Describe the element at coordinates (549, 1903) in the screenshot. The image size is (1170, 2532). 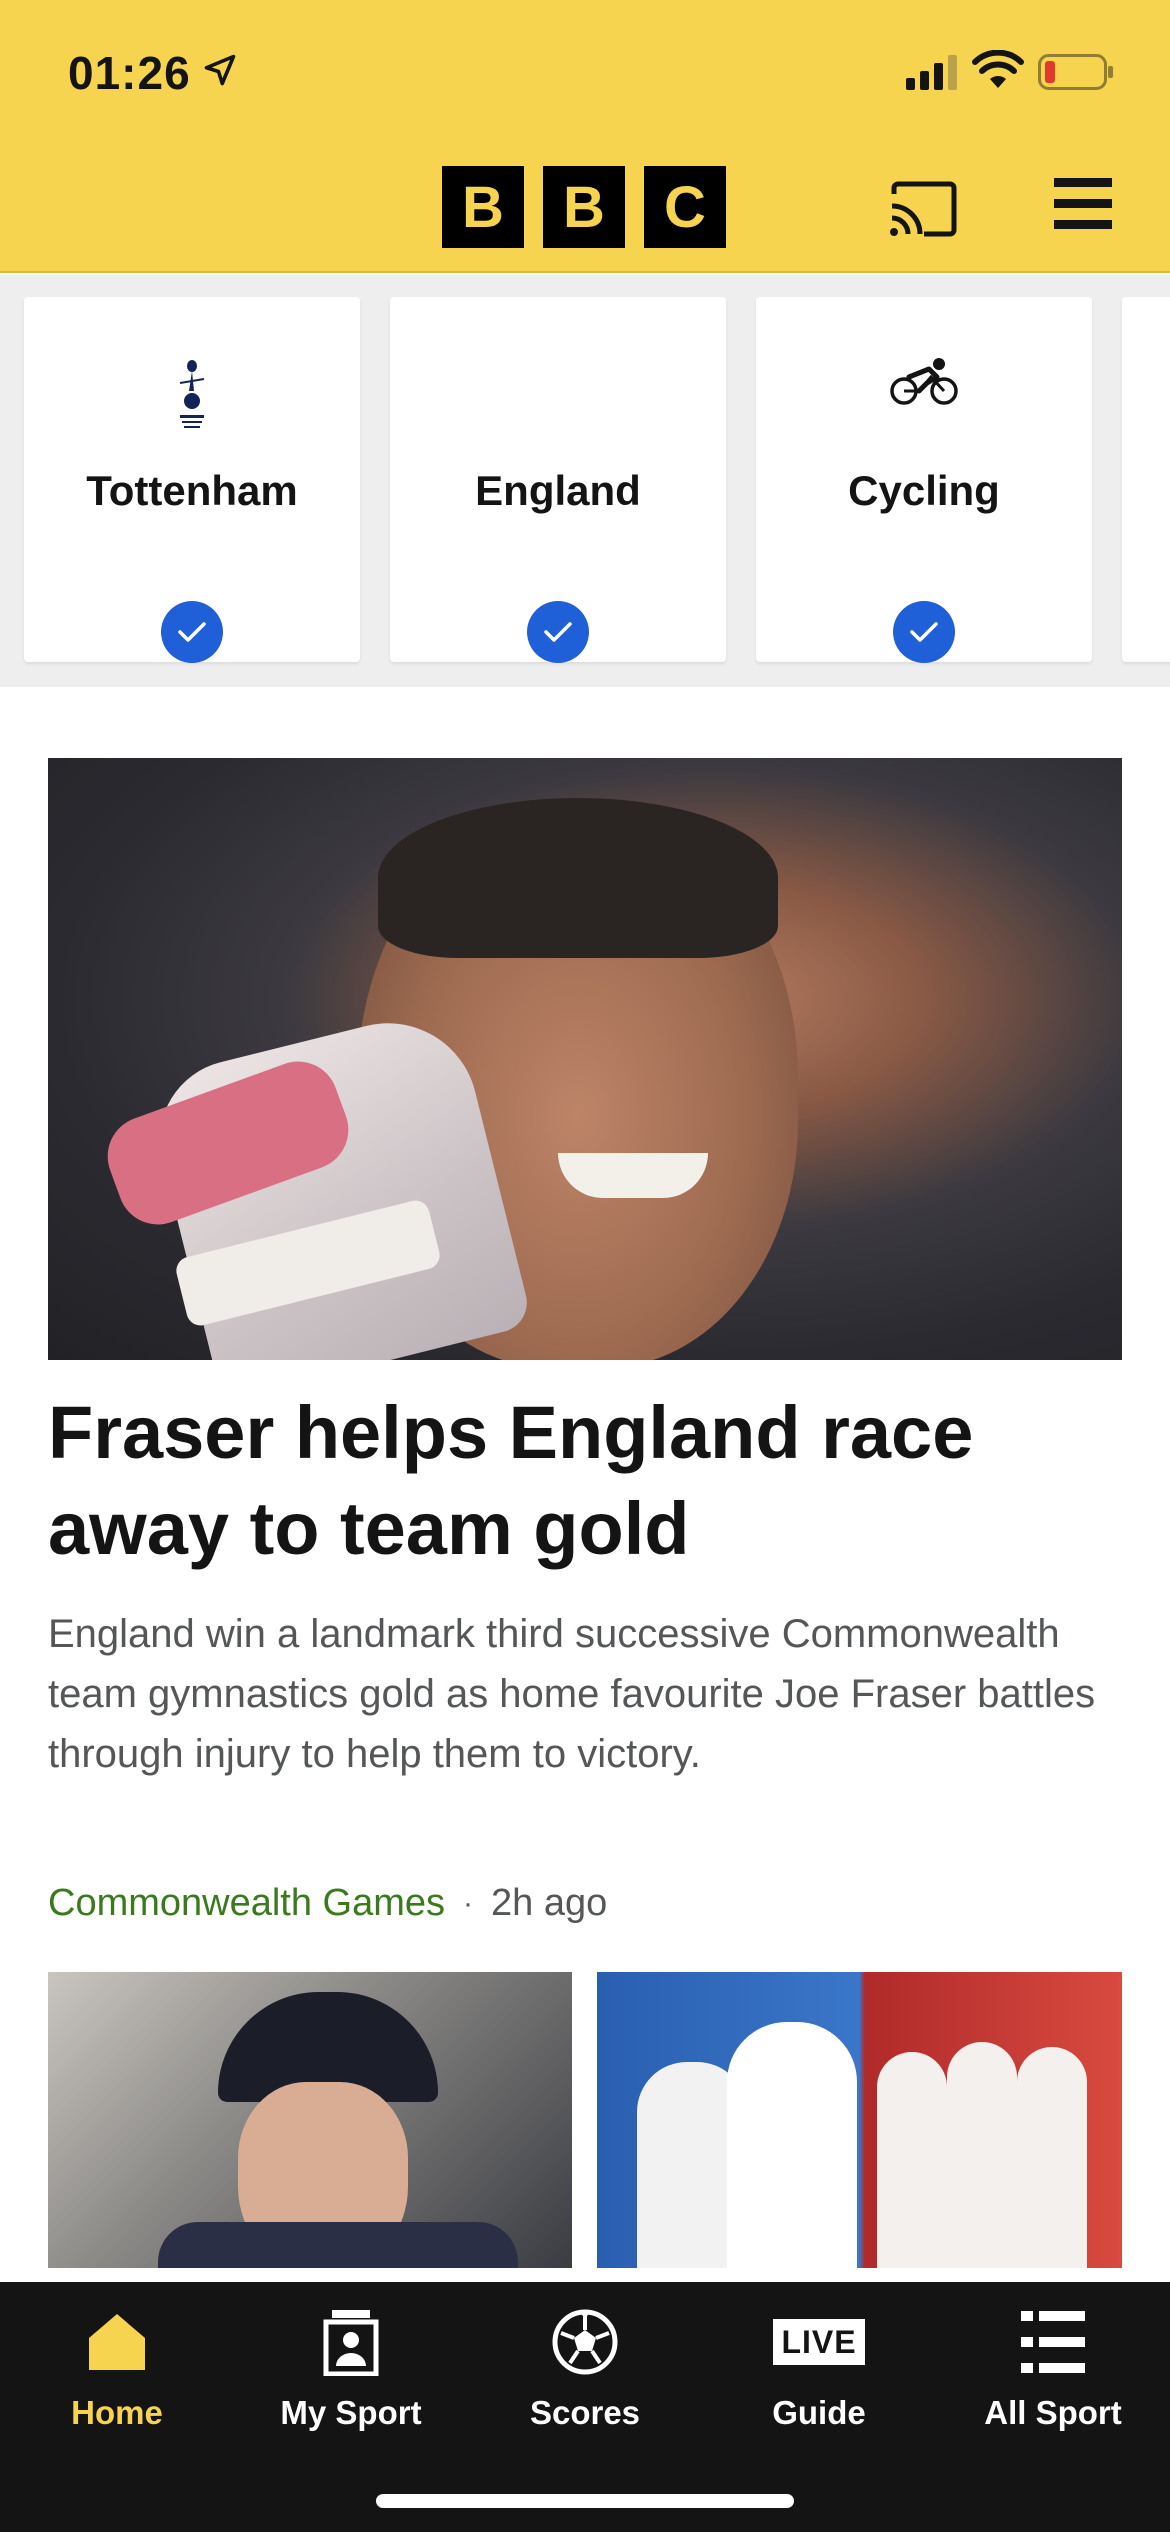
I see `story-timestamp: 2h ago` at that location.